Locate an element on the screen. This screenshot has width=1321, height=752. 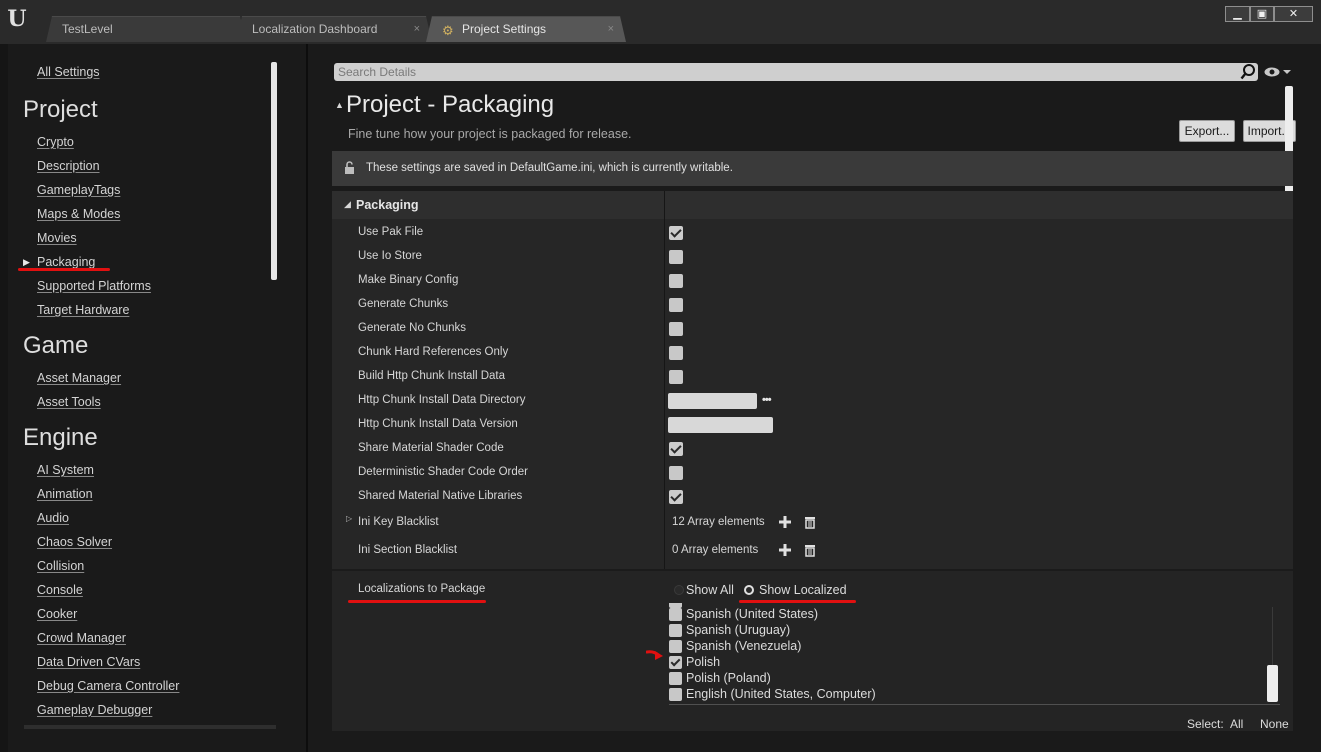
sidebar-item-audio: Audio is located at coordinates (53, 518).